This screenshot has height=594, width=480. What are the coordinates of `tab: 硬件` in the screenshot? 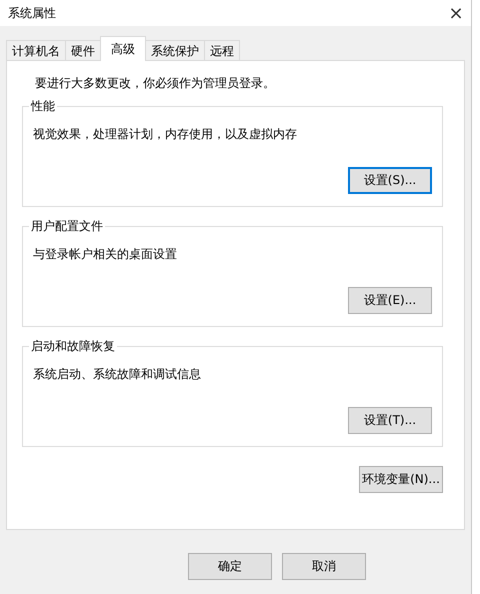 It's located at (83, 50).